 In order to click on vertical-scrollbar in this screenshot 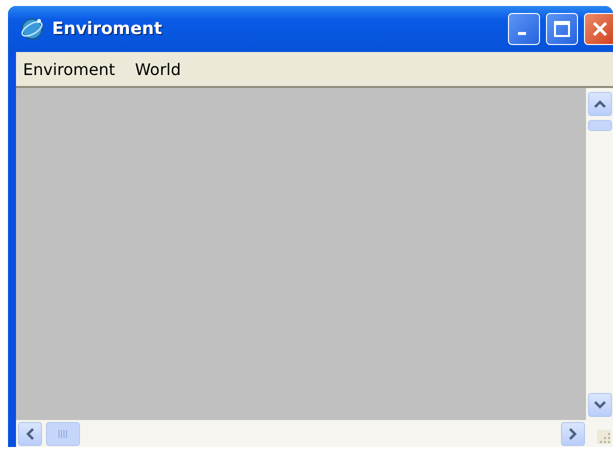, I will do `click(599, 254)`.